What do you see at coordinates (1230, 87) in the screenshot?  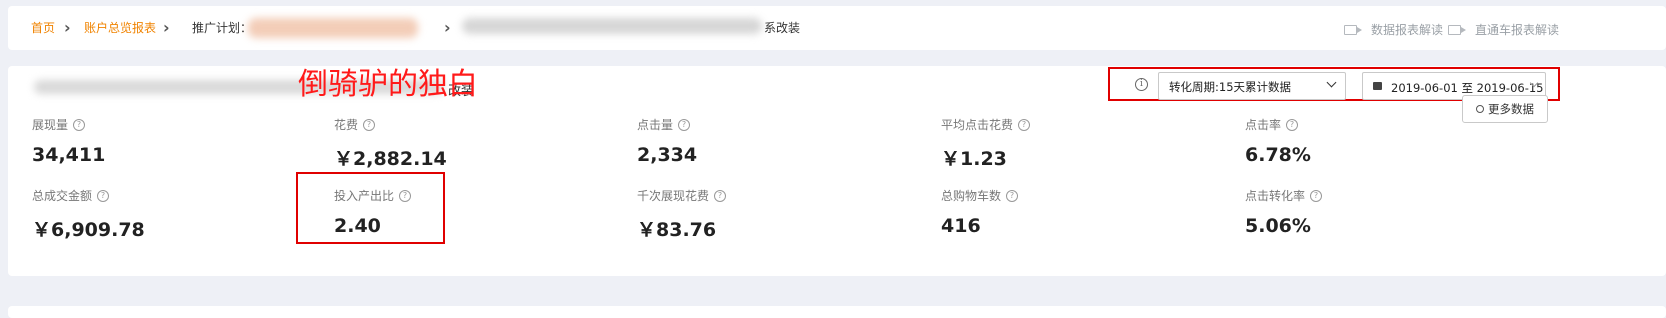 I see `conversion-cycle-value: 转化周期:15天累计数据` at bounding box center [1230, 87].